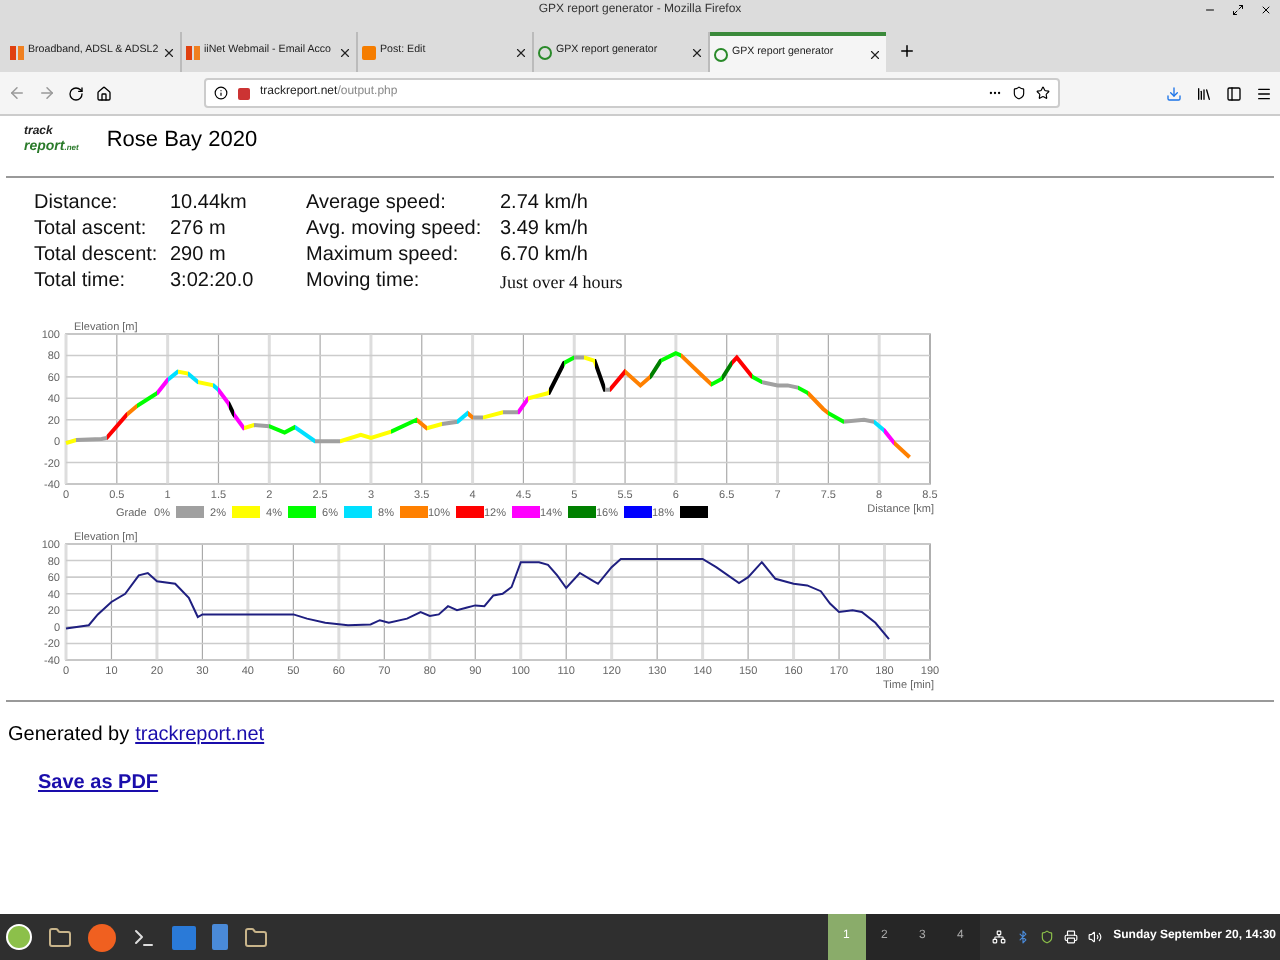 The height and width of the screenshot is (960, 1280). What do you see at coordinates (199, 256) in the screenshot?
I see `stat-value: 290 m` at bounding box center [199, 256].